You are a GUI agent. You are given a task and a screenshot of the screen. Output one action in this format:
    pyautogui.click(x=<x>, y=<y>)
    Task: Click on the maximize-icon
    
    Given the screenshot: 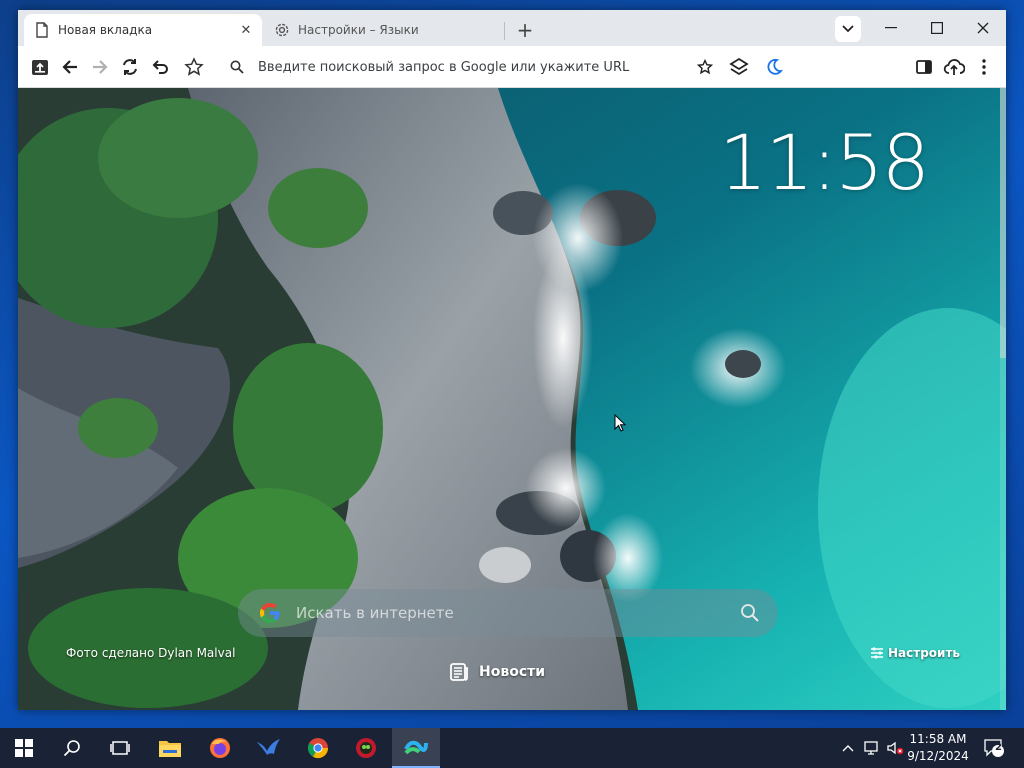 What is the action you would take?
    pyautogui.click(x=937, y=28)
    